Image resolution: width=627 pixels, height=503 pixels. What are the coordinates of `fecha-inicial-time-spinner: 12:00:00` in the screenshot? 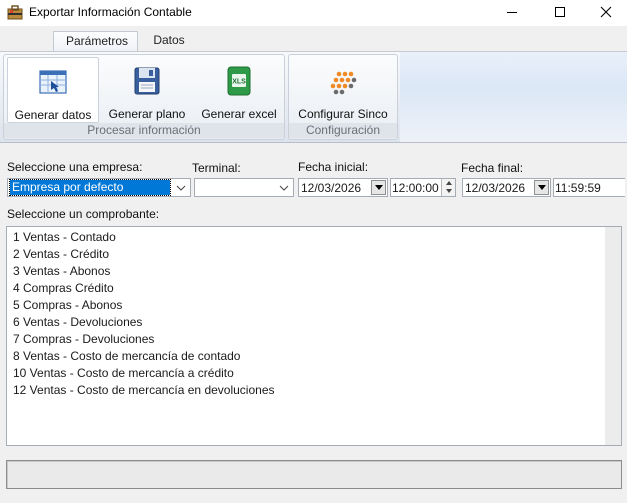 It's located at (423, 187).